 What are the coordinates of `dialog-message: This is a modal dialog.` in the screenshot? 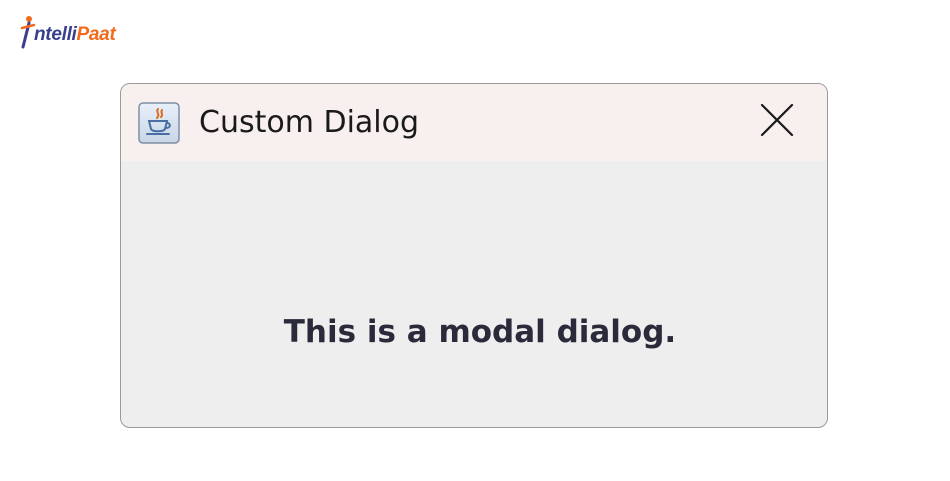 It's located at (480, 332).